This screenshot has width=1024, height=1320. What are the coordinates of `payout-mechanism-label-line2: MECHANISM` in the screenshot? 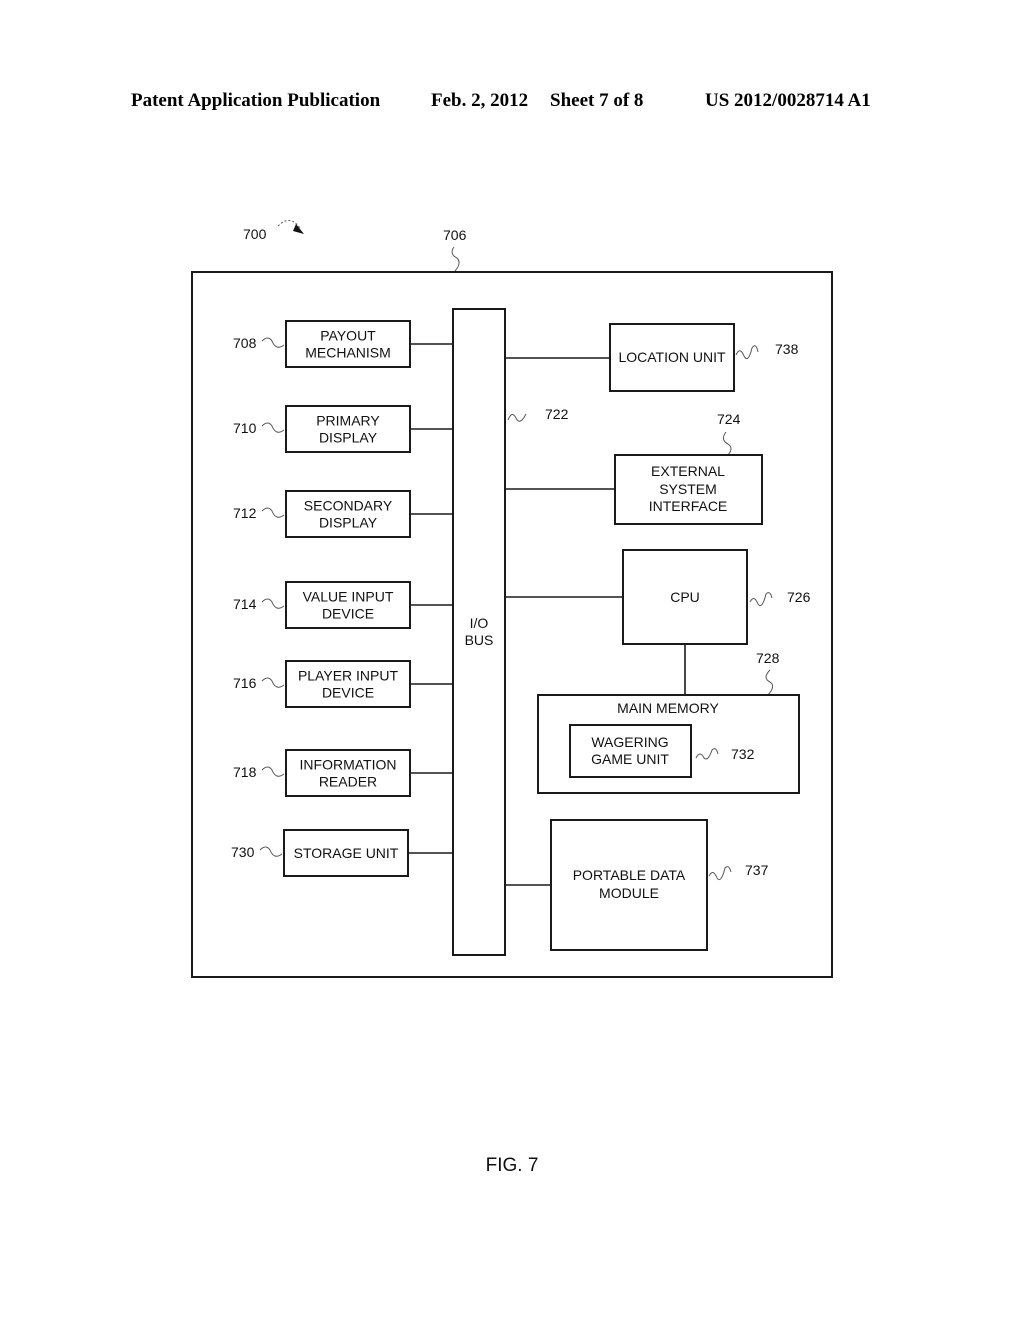 It's located at (348, 353).